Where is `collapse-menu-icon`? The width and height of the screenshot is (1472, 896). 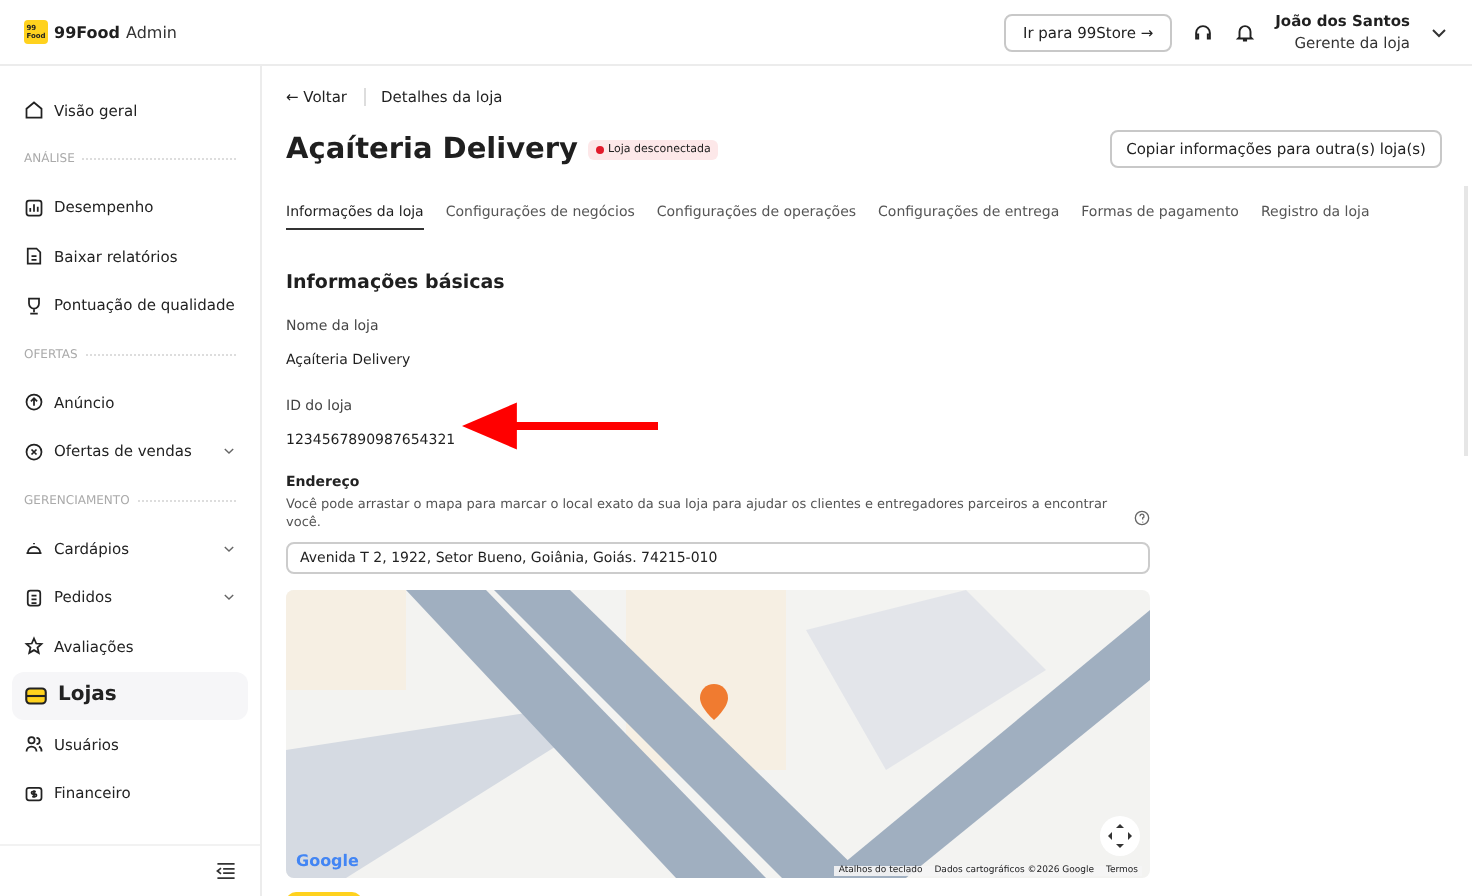 collapse-menu-icon is located at coordinates (226, 871).